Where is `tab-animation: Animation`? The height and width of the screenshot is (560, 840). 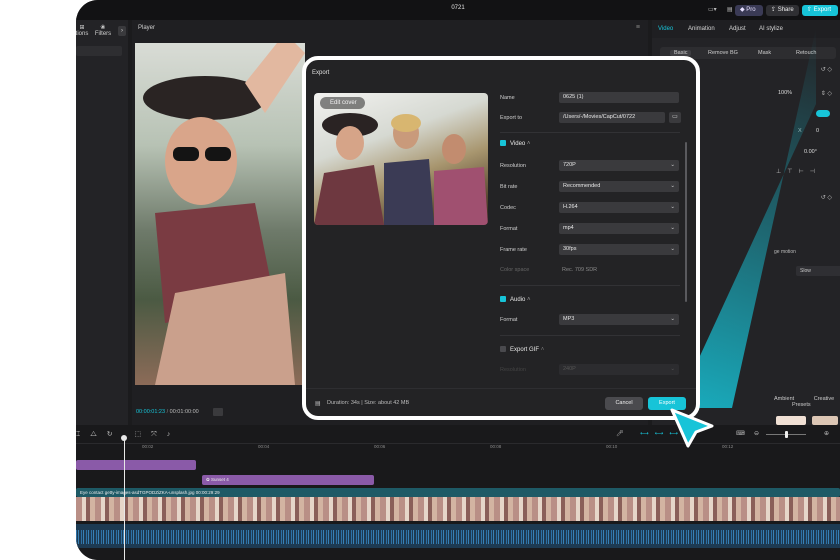
tab-animation: Animation is located at coordinates (701, 29).